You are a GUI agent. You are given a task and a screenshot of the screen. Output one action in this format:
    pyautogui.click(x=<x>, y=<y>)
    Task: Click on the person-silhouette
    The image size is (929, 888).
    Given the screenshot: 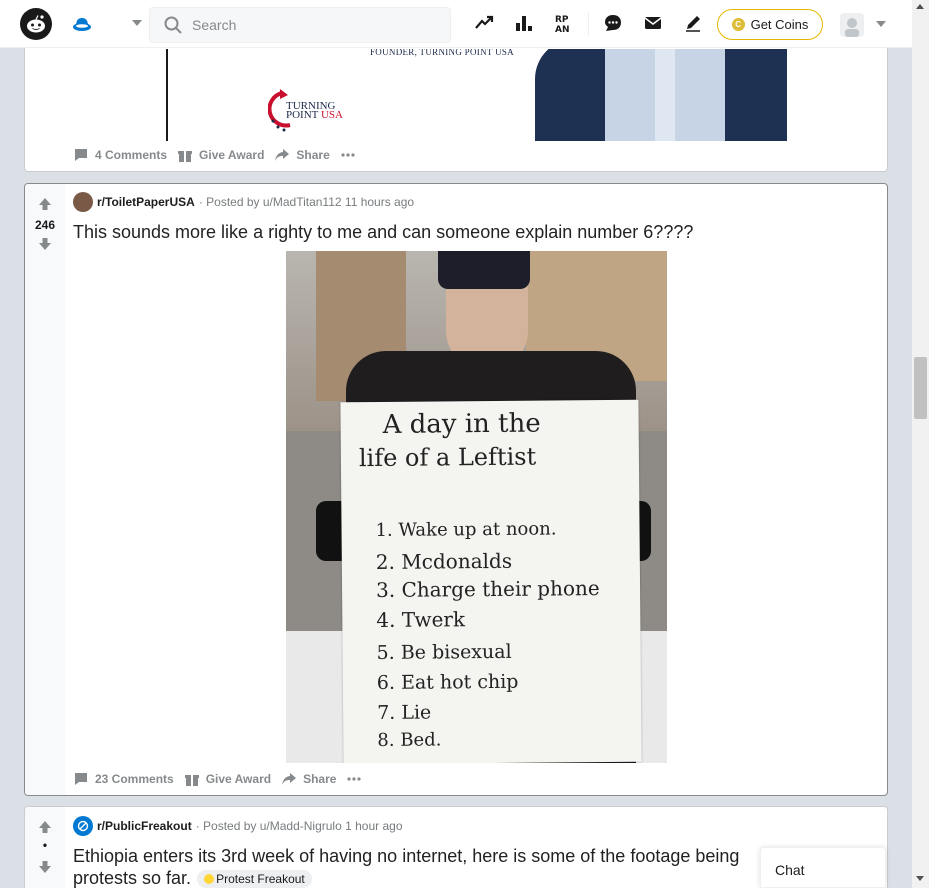 What is the action you would take?
    pyautogui.click(x=661, y=95)
    